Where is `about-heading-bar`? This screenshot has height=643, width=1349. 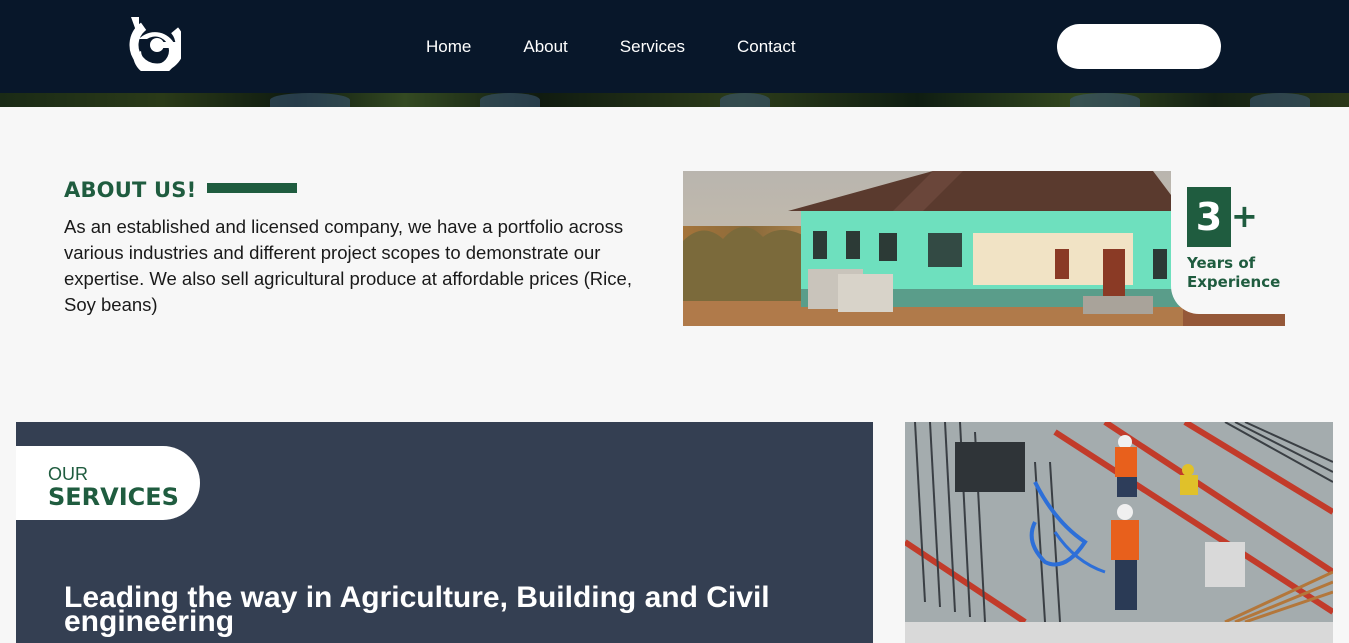
about-heading-bar is located at coordinates (252, 188).